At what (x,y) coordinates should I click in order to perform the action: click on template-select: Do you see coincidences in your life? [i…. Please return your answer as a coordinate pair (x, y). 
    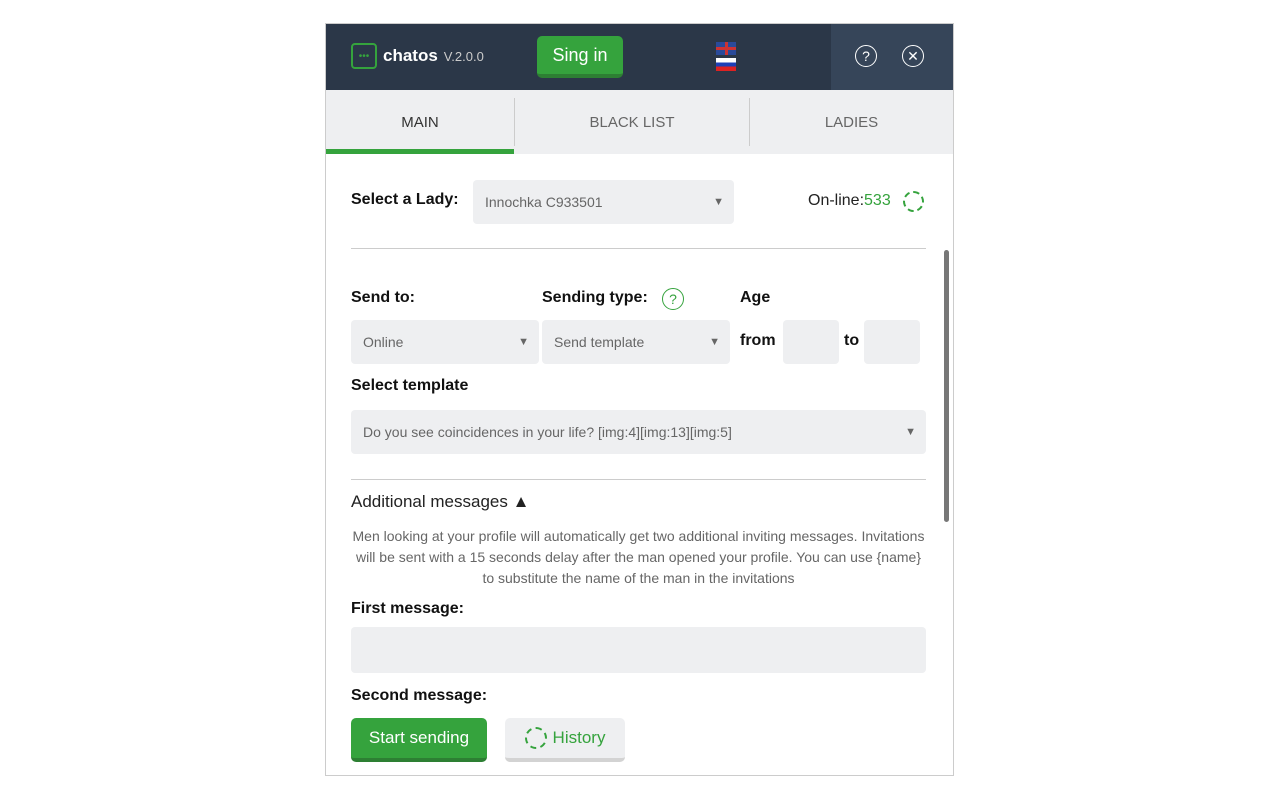
    Looking at the image, I should click on (638, 432).